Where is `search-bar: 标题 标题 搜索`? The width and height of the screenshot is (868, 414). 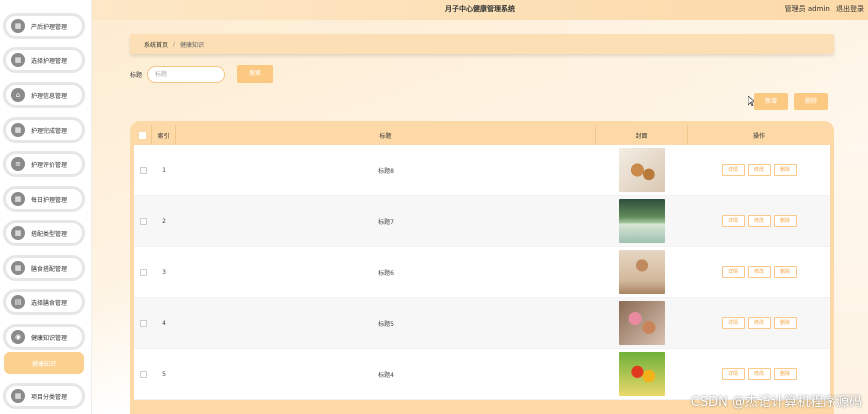 search-bar: 标题 标题 搜索 is located at coordinates (202, 74).